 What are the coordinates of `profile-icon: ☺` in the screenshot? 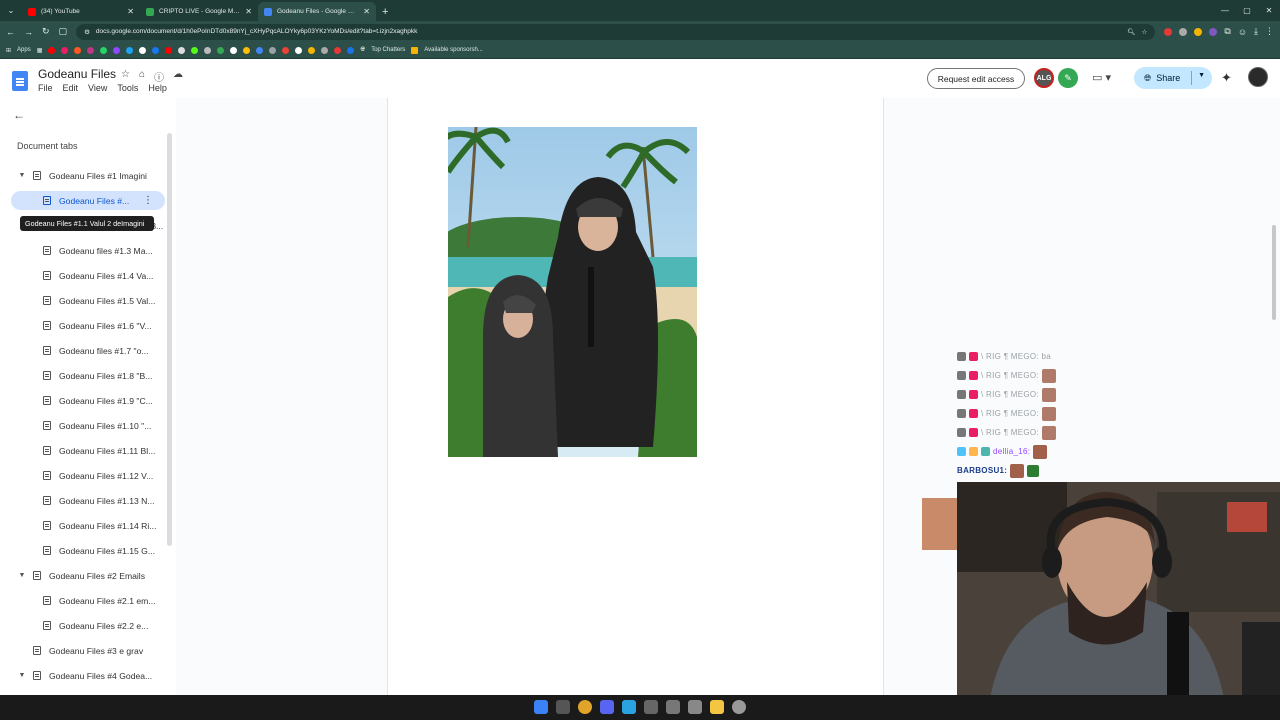 It's located at (1242, 32).